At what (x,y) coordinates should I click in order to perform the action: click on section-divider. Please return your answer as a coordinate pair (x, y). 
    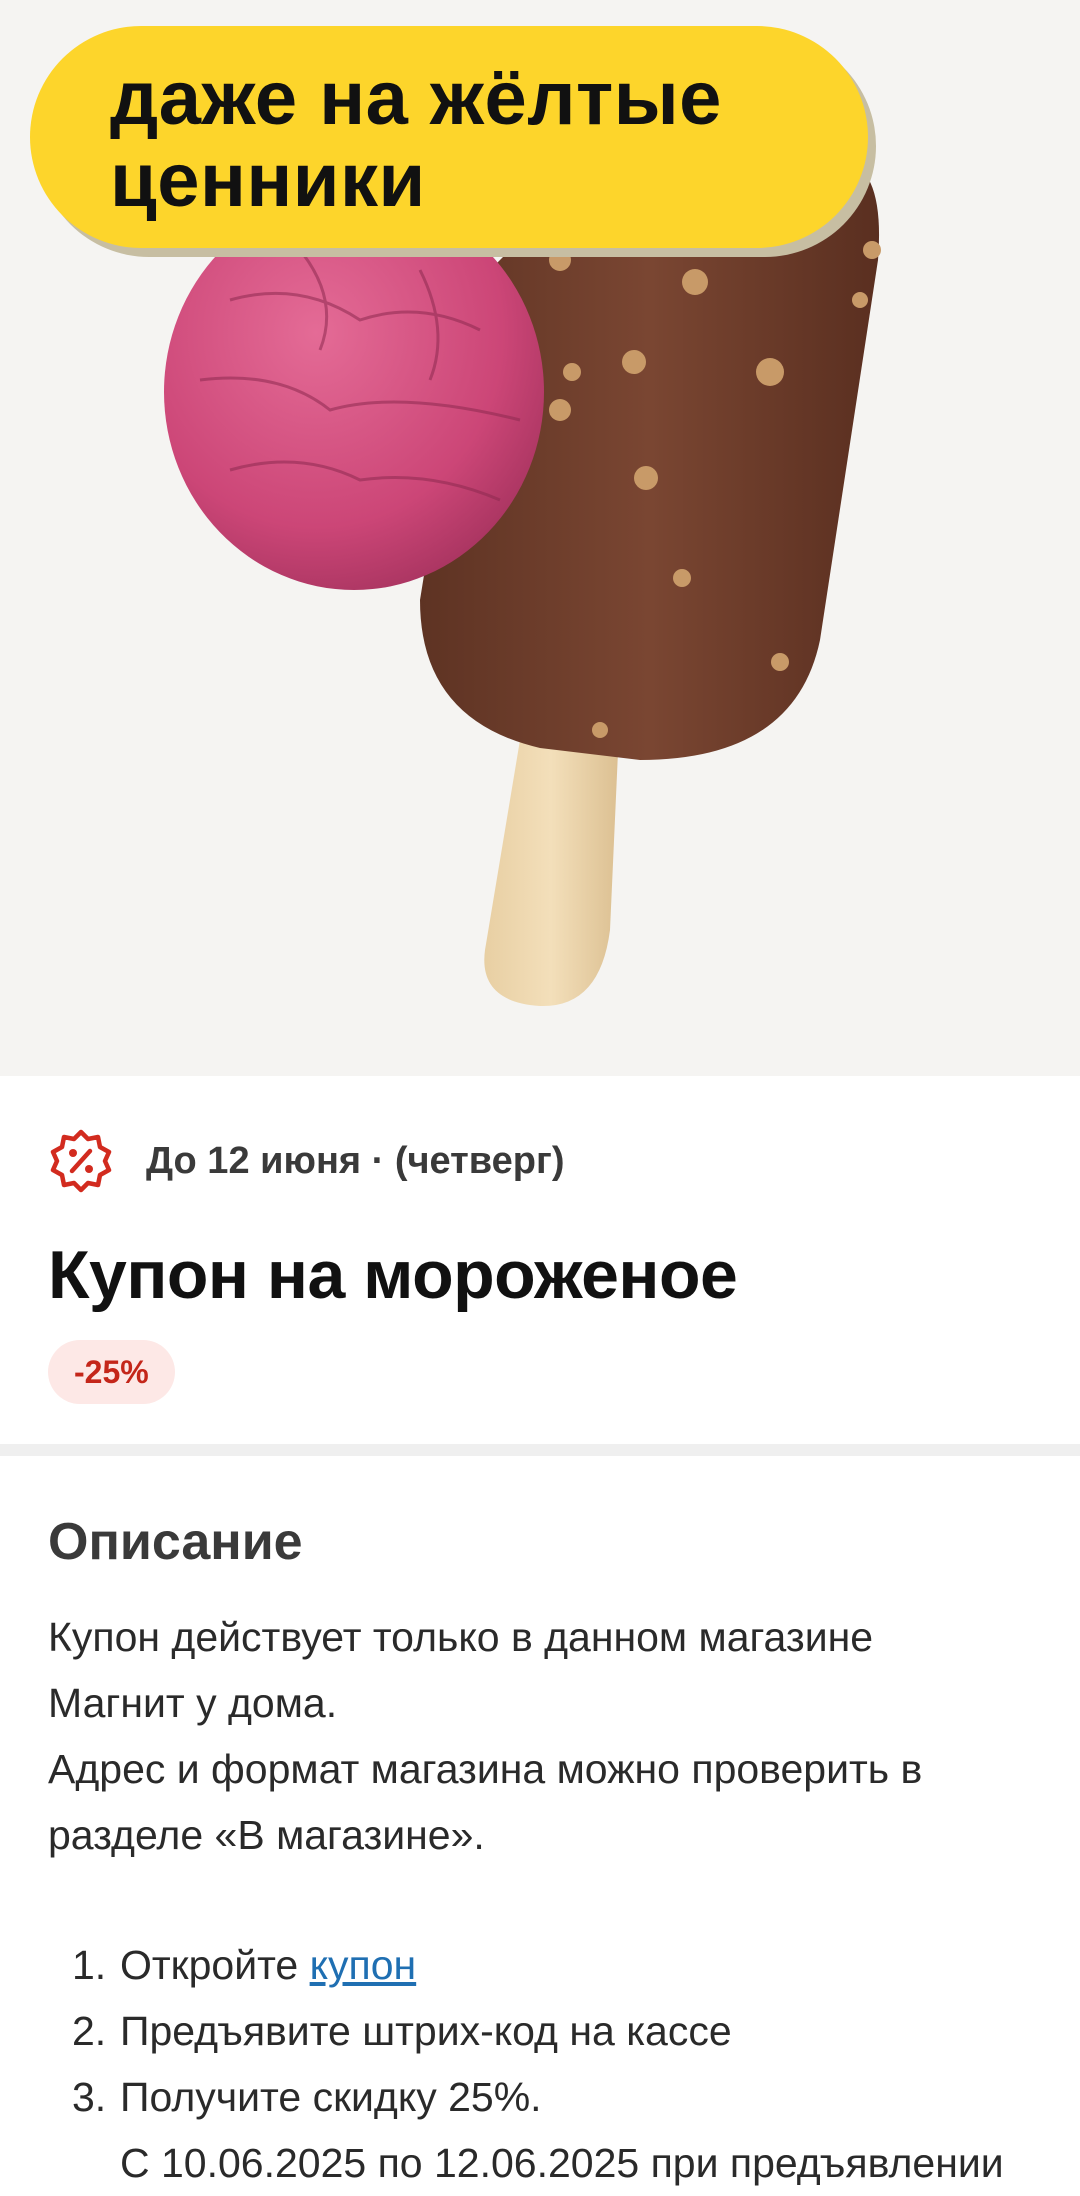
    Looking at the image, I should click on (540, 1450).